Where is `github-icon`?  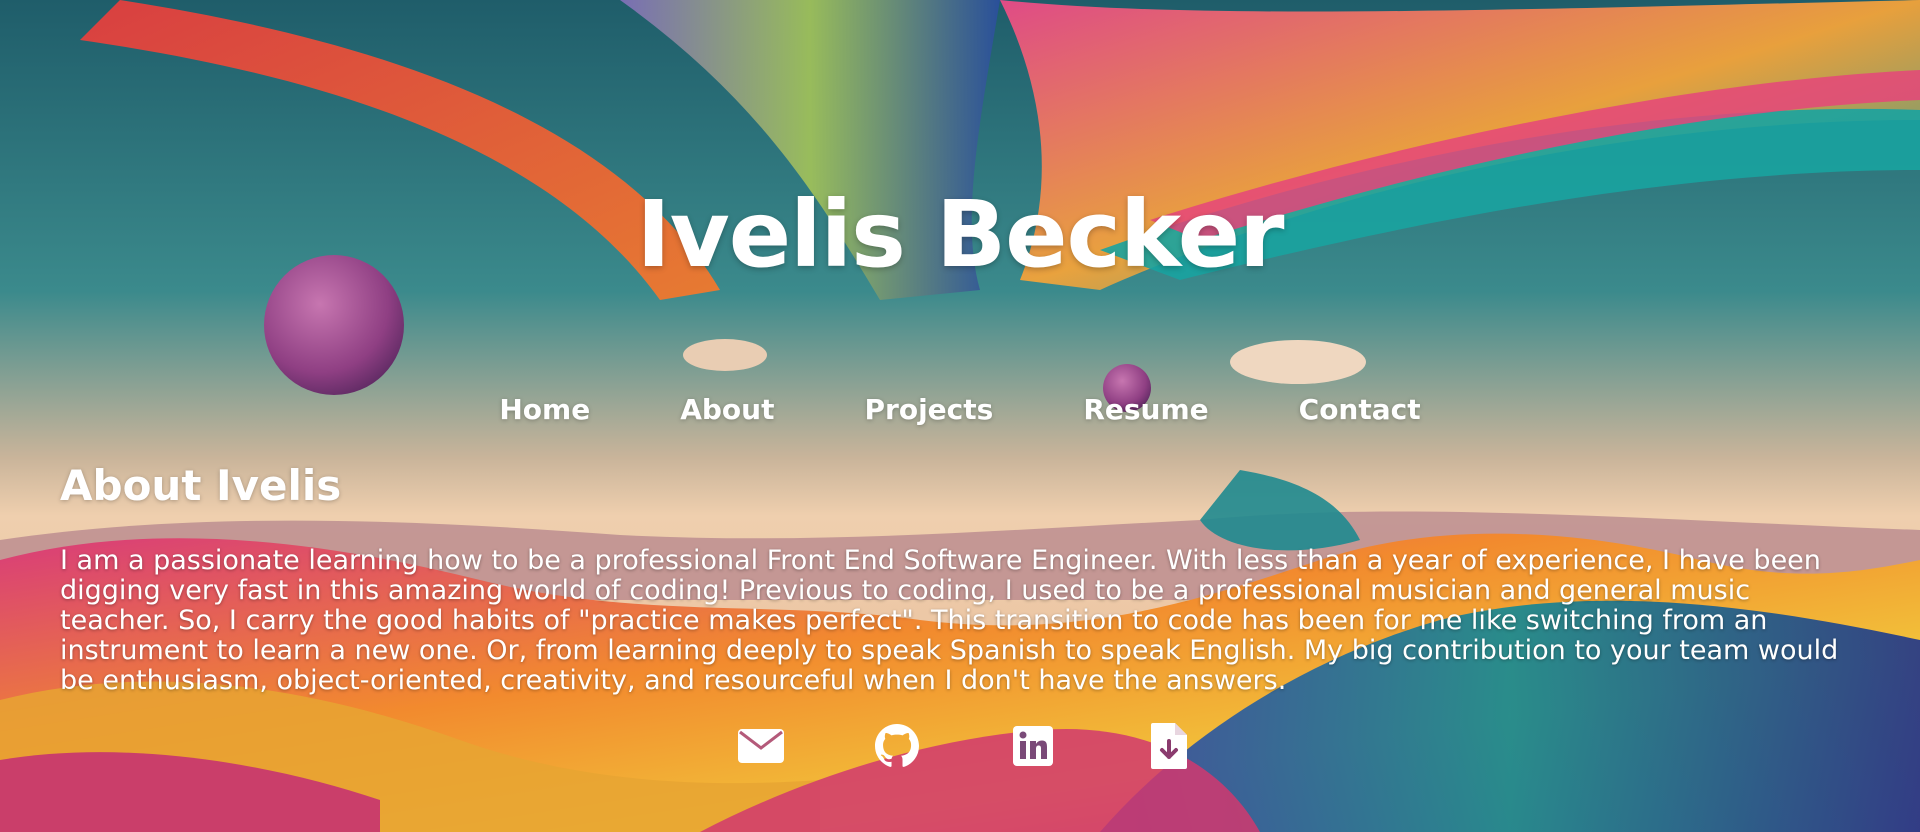
github-icon is located at coordinates (897, 745).